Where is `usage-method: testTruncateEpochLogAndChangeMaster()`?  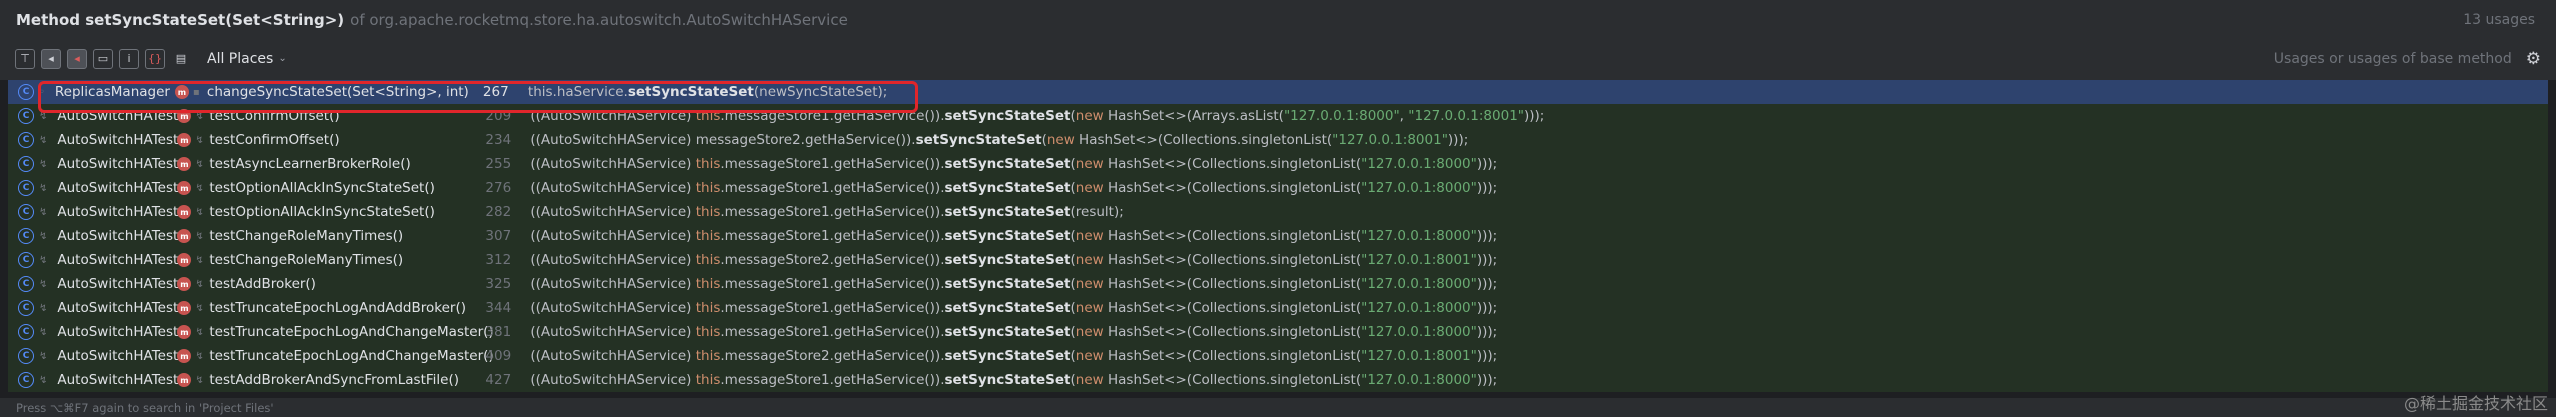
usage-method: testTruncateEpochLogAndChangeMaster() is located at coordinates (351, 332).